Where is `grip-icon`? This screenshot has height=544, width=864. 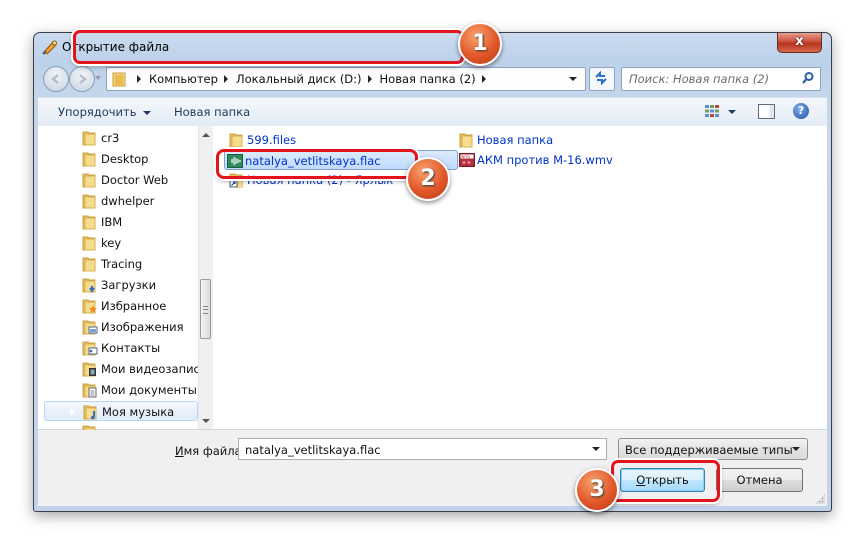 grip-icon is located at coordinates (205, 310).